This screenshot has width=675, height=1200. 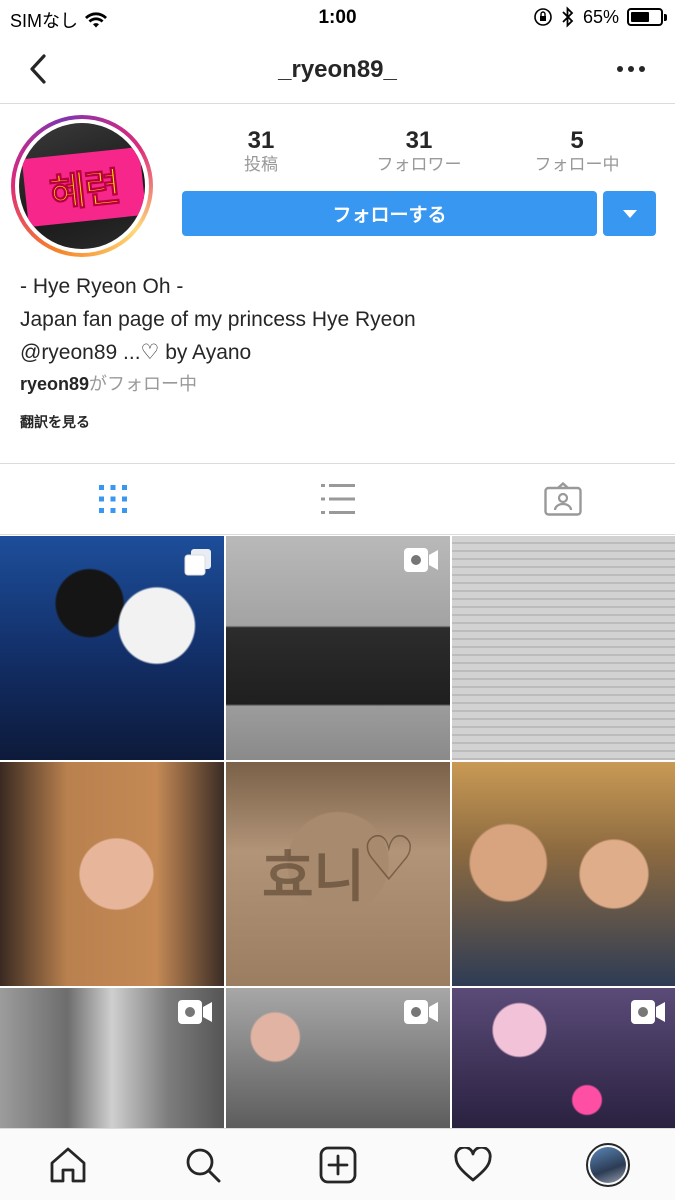 I want to click on activity-tab, so click(x=472, y=1164).